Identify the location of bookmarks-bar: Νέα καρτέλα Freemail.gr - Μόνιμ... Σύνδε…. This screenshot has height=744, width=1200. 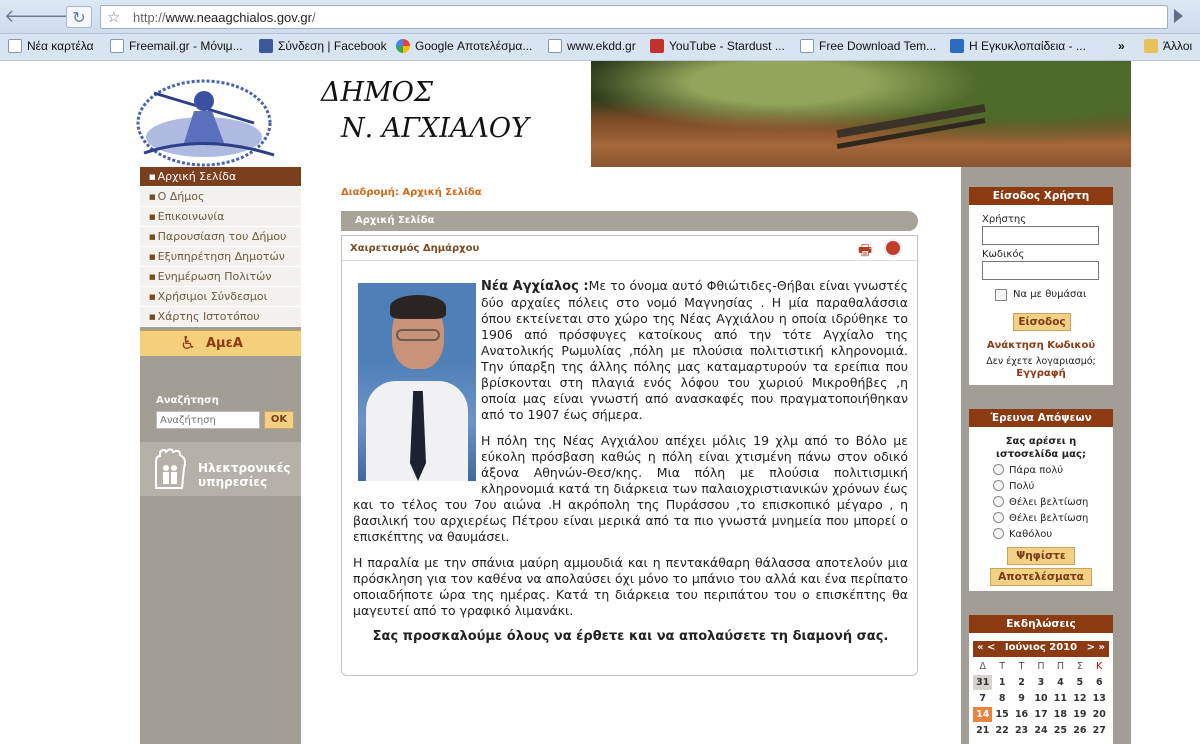
(600, 47).